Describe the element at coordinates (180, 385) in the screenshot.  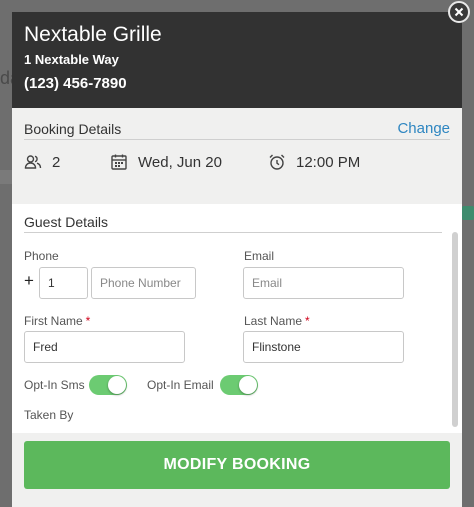
I see `opt-in-email-label: Opt-In Email` at that location.